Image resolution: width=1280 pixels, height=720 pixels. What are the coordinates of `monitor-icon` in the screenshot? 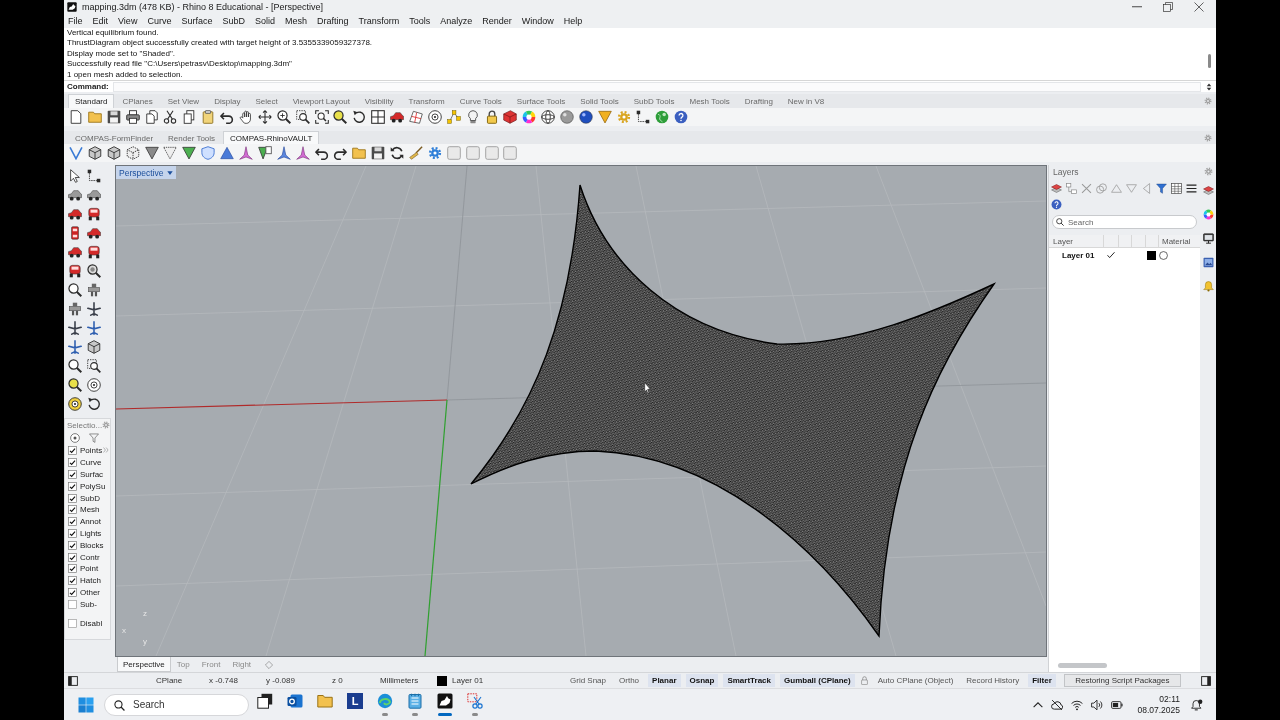 It's located at (1208, 238).